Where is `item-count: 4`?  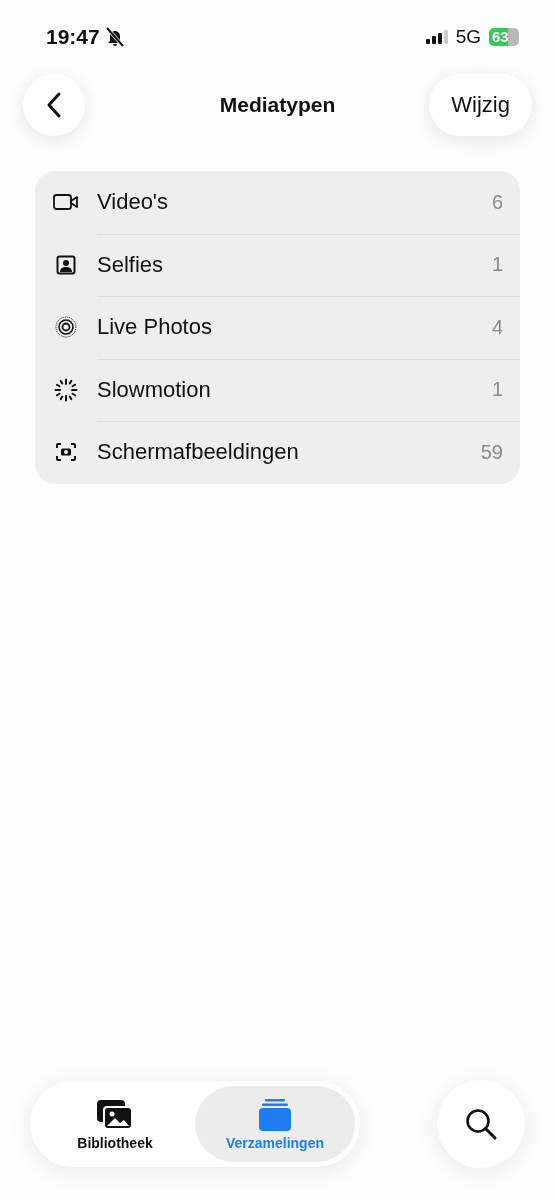
item-count: 4 is located at coordinates (497, 327).